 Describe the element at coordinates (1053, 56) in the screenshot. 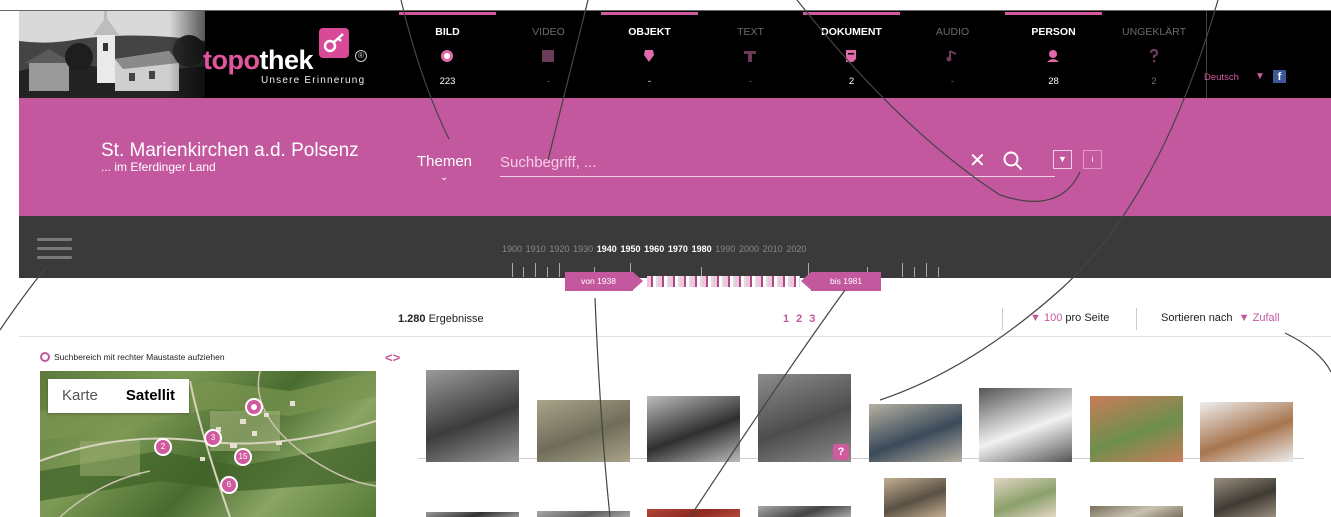

I see `person-icon` at that location.